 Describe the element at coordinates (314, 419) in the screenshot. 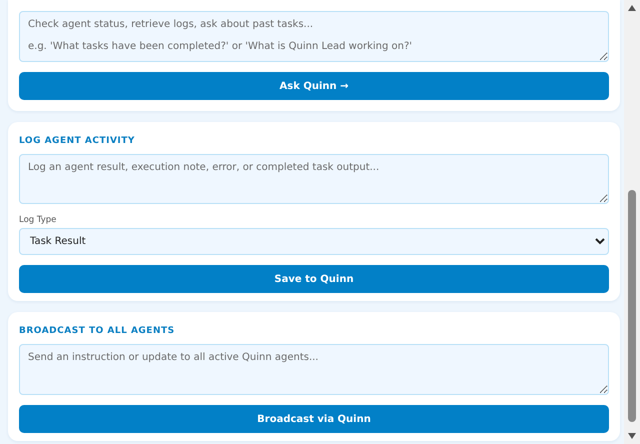

I see `broadcast-button: Broadcast via Quinn` at that location.